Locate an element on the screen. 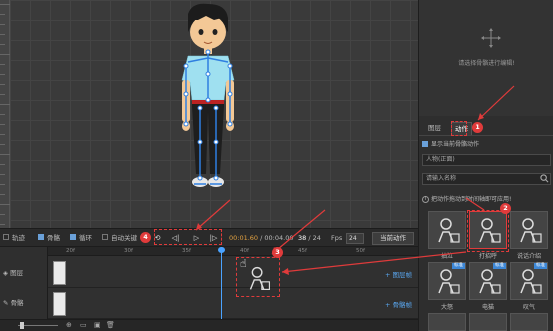 This screenshot has height=331, width=553. playhead-handle is located at coordinates (221, 250).